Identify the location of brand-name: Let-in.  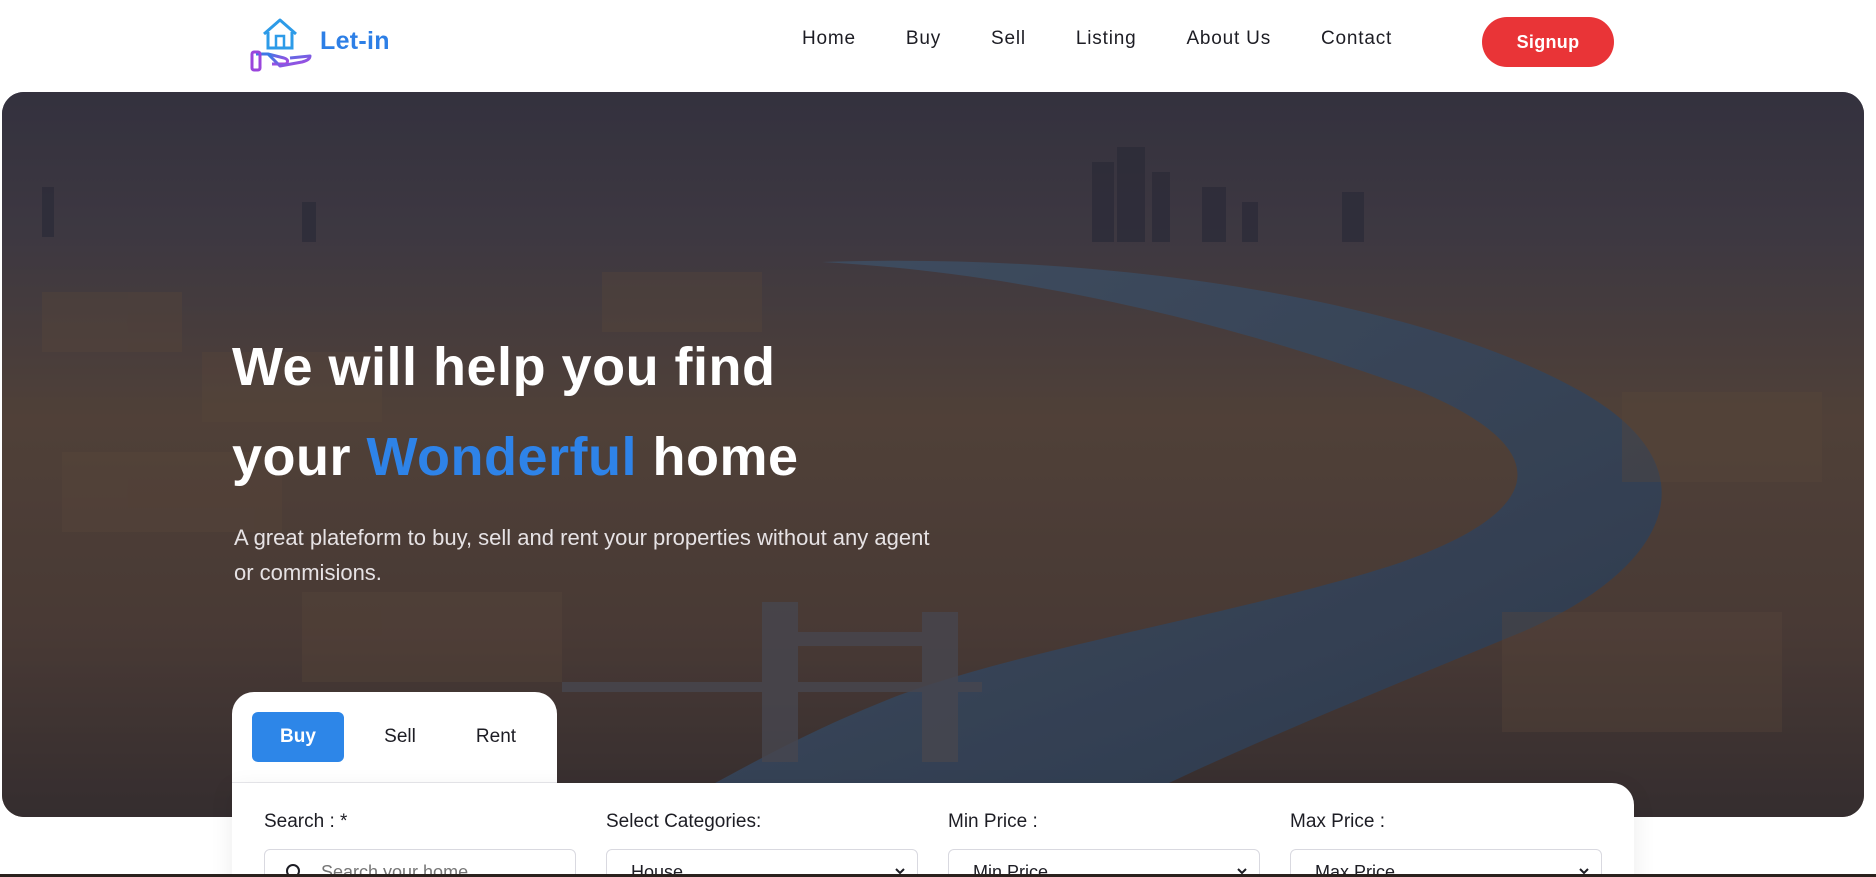
(355, 40).